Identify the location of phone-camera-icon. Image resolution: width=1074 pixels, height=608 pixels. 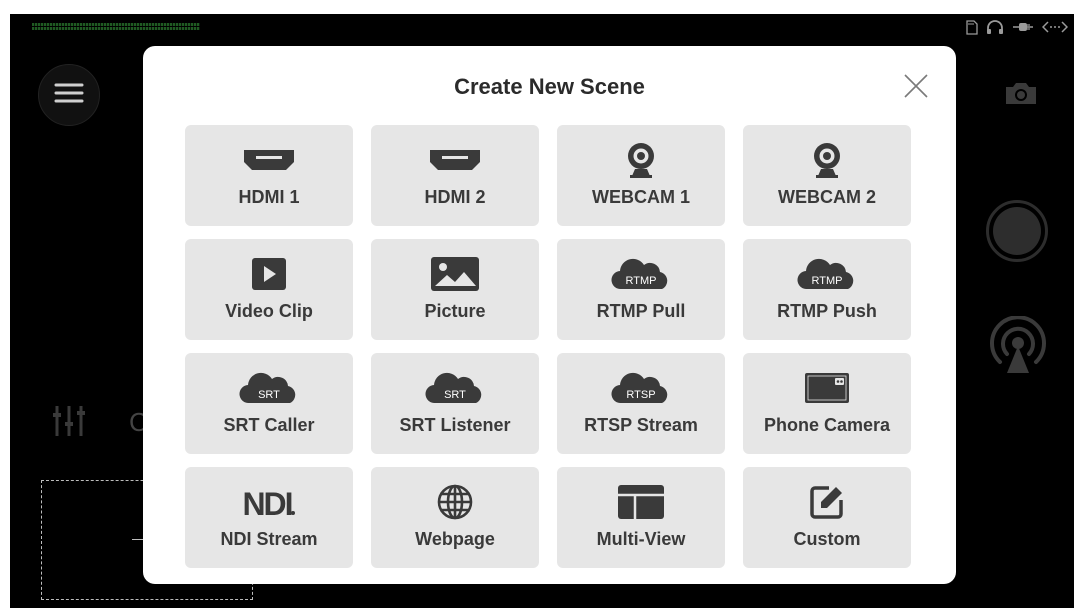
(827, 388).